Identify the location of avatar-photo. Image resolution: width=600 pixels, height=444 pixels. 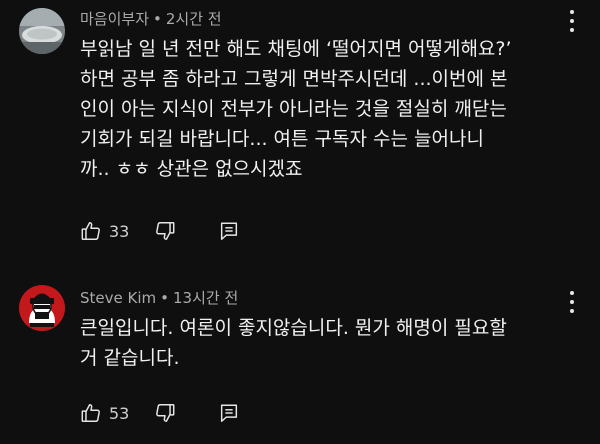
(42, 31).